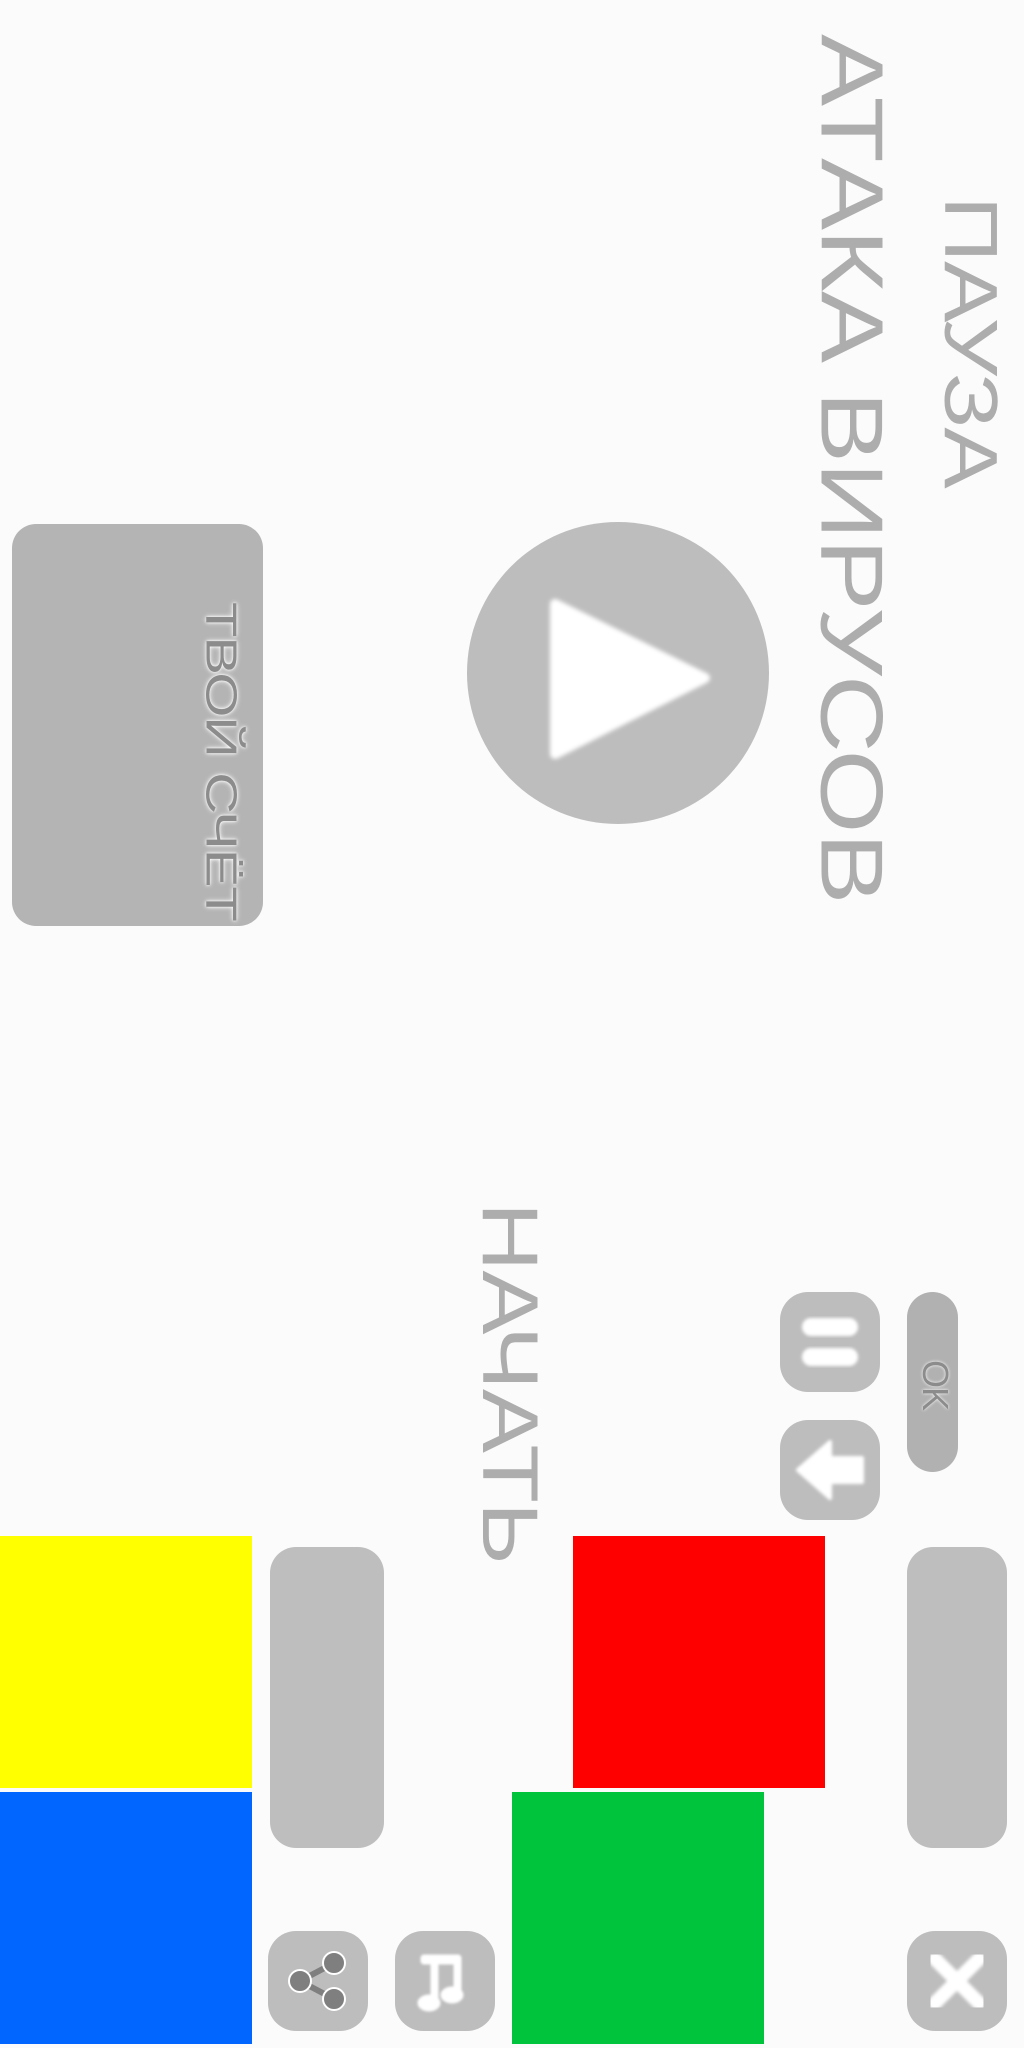  I want to click on share-icon, so click(317, 1981).